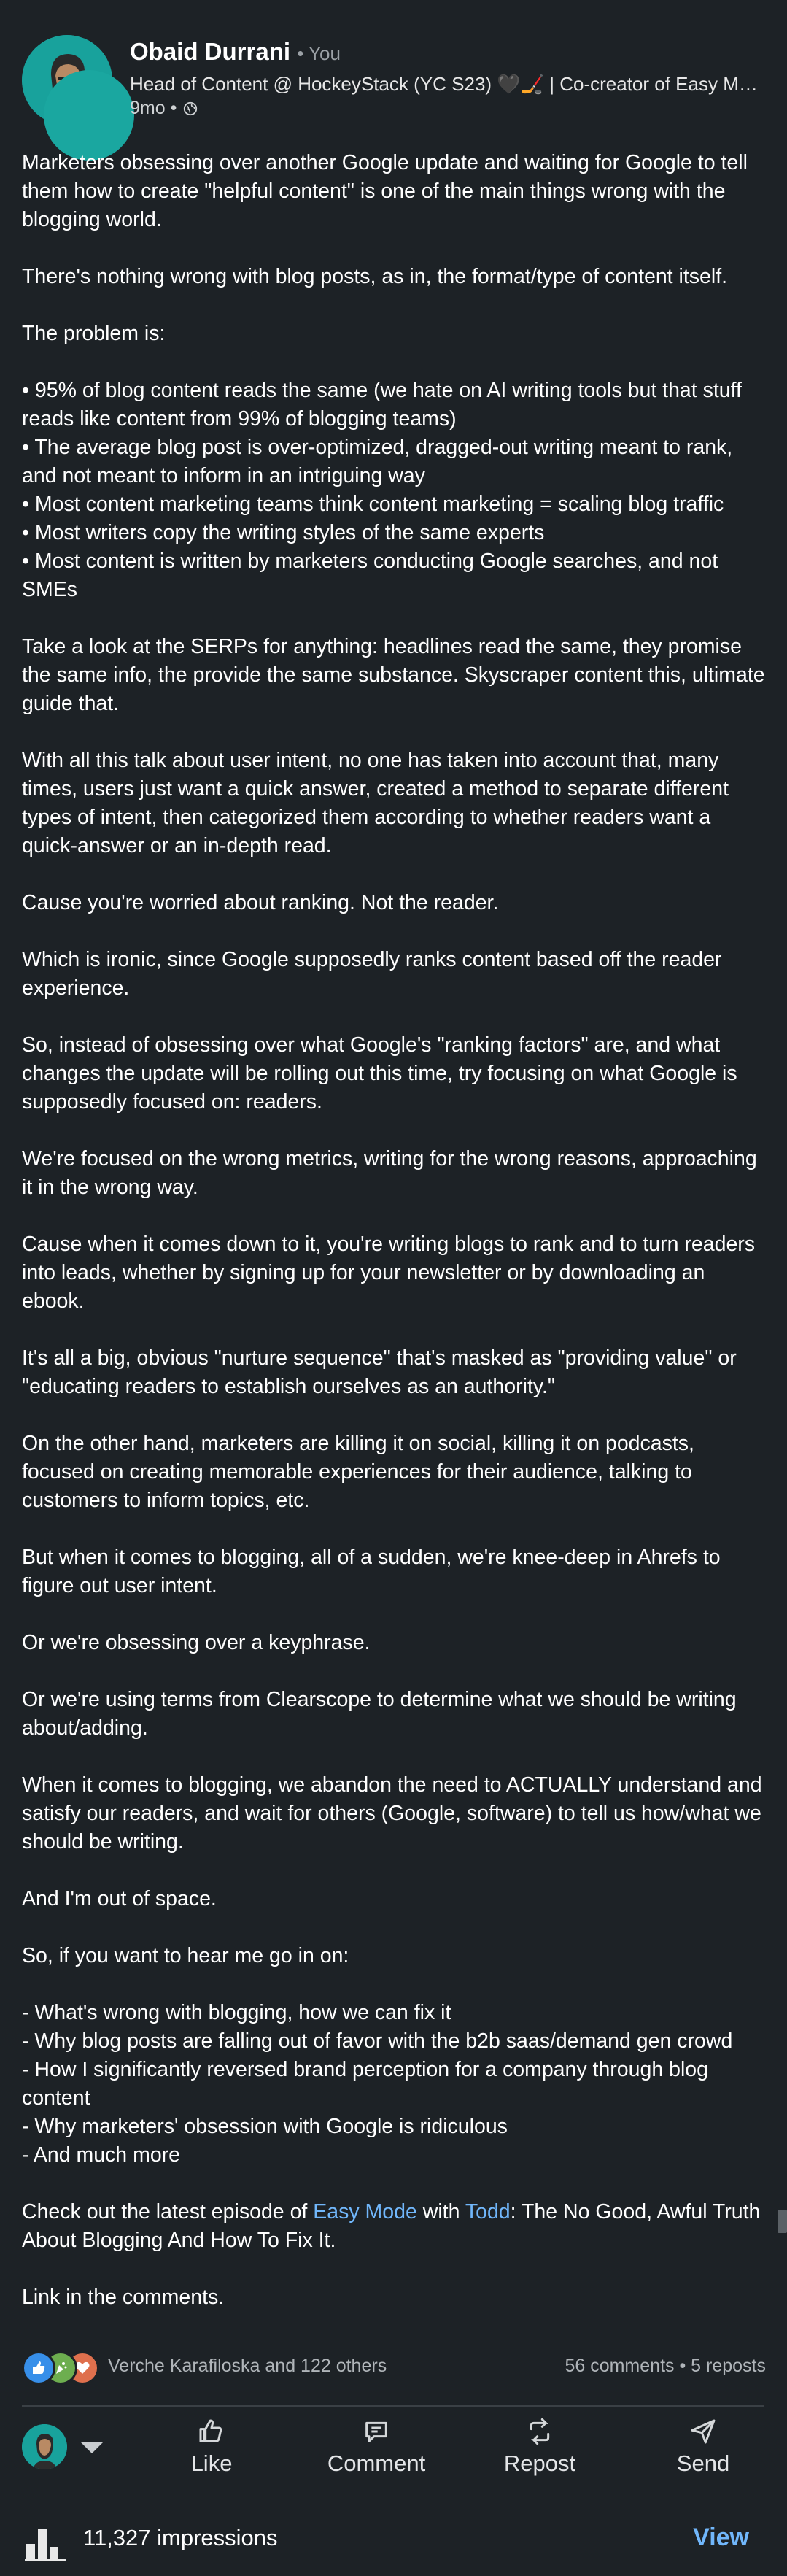 Image resolution: width=787 pixels, height=2576 pixels. I want to click on like-button: Like, so click(212, 2447).